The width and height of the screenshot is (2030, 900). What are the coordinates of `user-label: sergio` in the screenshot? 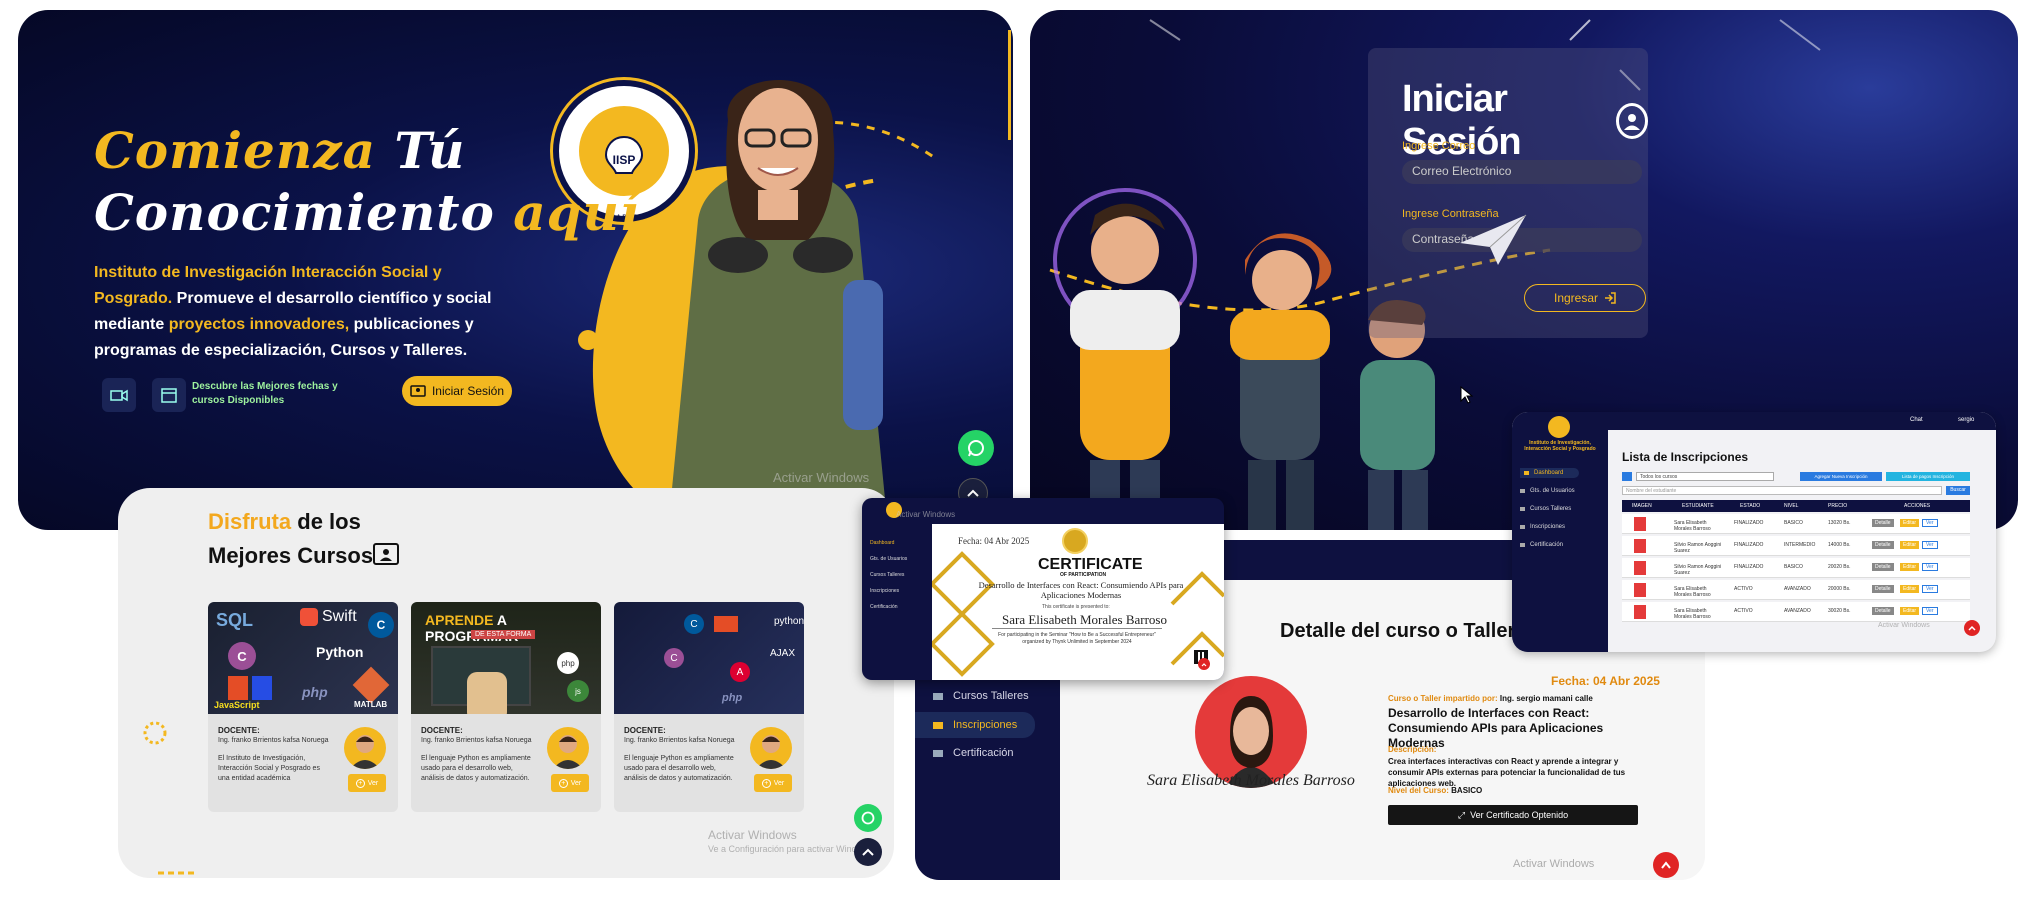 It's located at (1966, 420).